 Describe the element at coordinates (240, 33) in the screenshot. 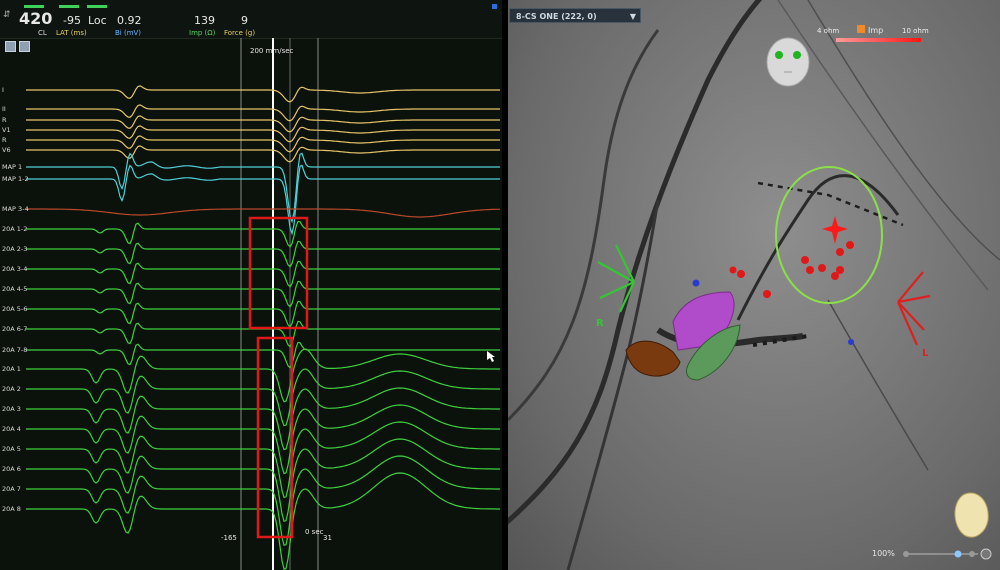

I see `force-label: Force (g)` at that location.